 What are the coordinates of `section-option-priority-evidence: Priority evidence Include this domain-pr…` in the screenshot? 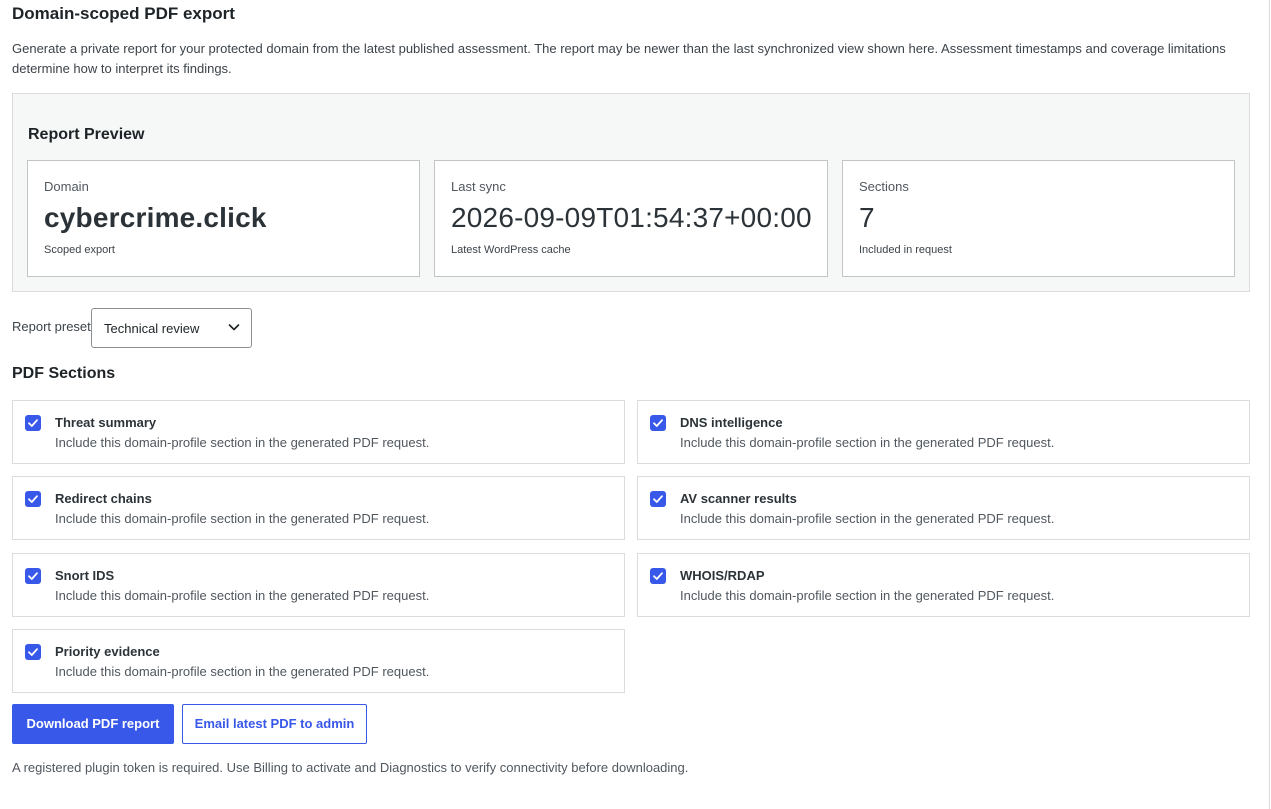 It's located at (318, 661).